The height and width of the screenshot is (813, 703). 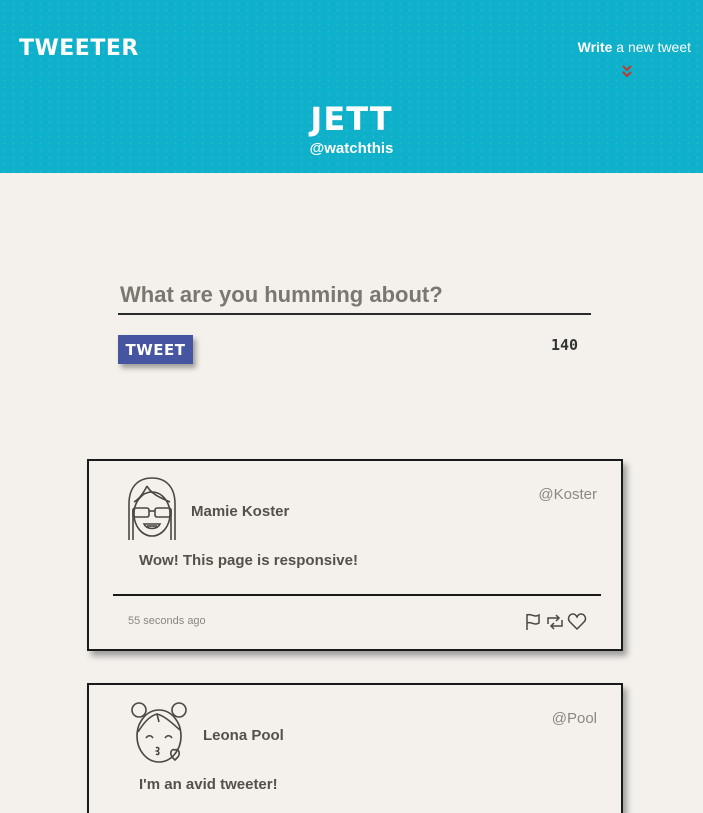 I want to click on chevron-down-icon, so click(x=627, y=72).